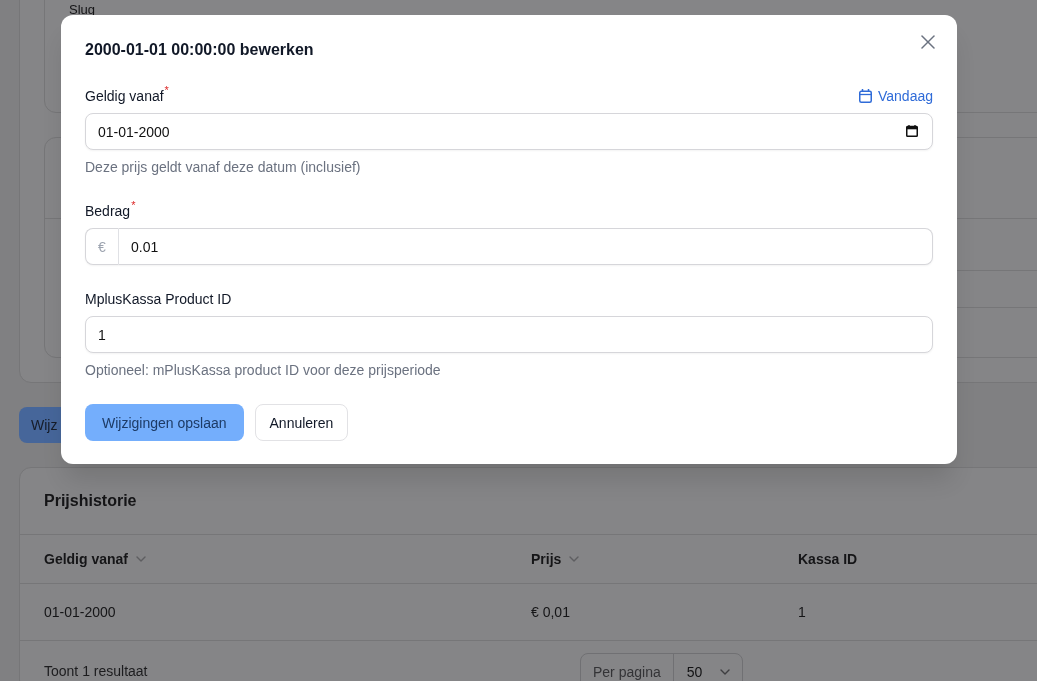 The height and width of the screenshot is (681, 1037). What do you see at coordinates (828, 559) in the screenshot?
I see `column-label: Kassa ID` at bounding box center [828, 559].